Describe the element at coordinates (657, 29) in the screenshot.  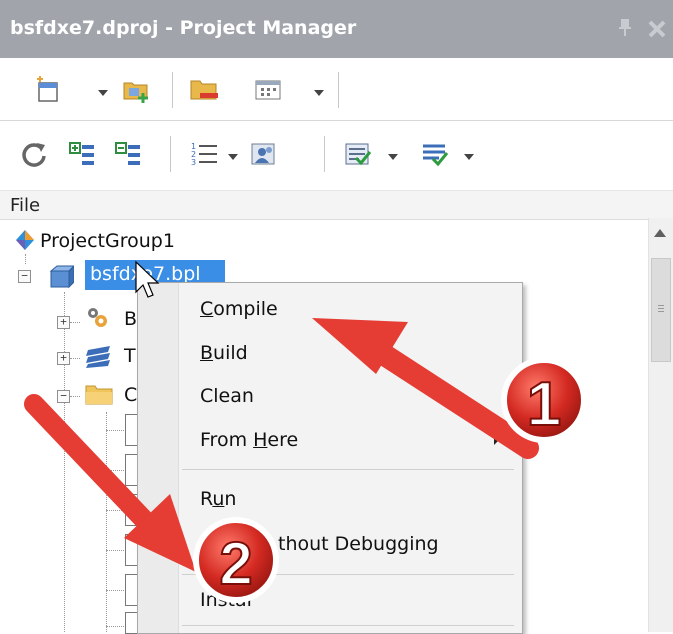
I see `close-icon` at that location.